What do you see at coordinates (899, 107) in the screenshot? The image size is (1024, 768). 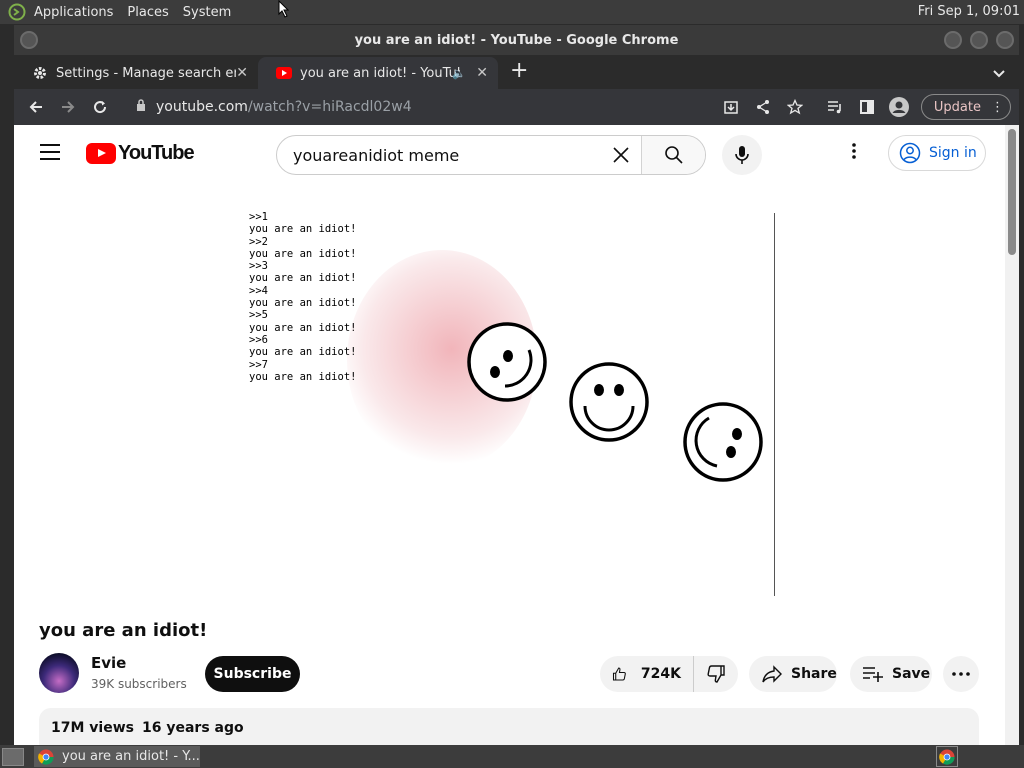 I see `profile-avatar-icon` at bounding box center [899, 107].